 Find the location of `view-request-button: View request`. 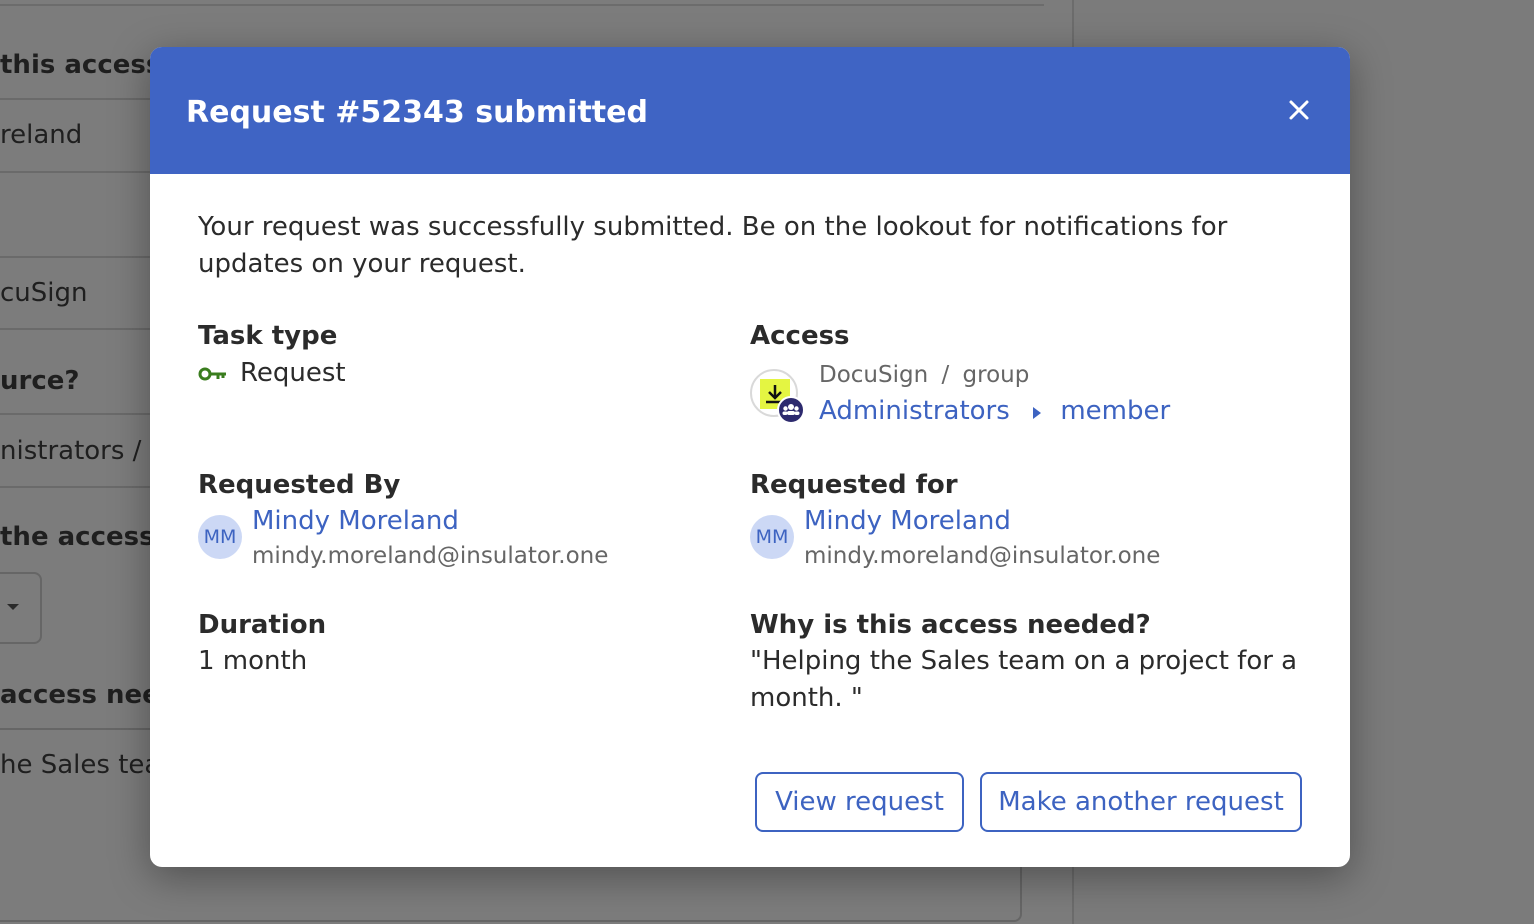

view-request-button: View request is located at coordinates (859, 802).